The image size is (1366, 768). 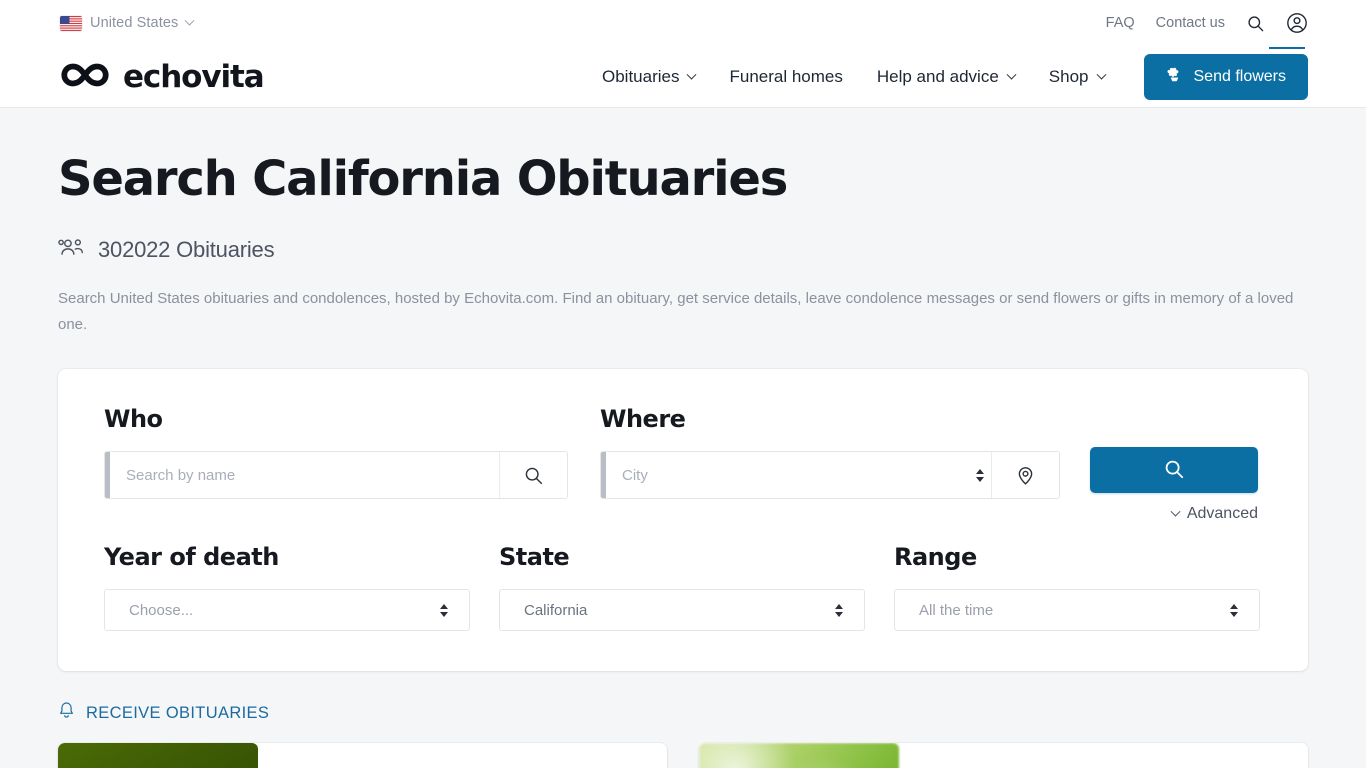 What do you see at coordinates (66, 713) in the screenshot?
I see `bell-icon` at bounding box center [66, 713].